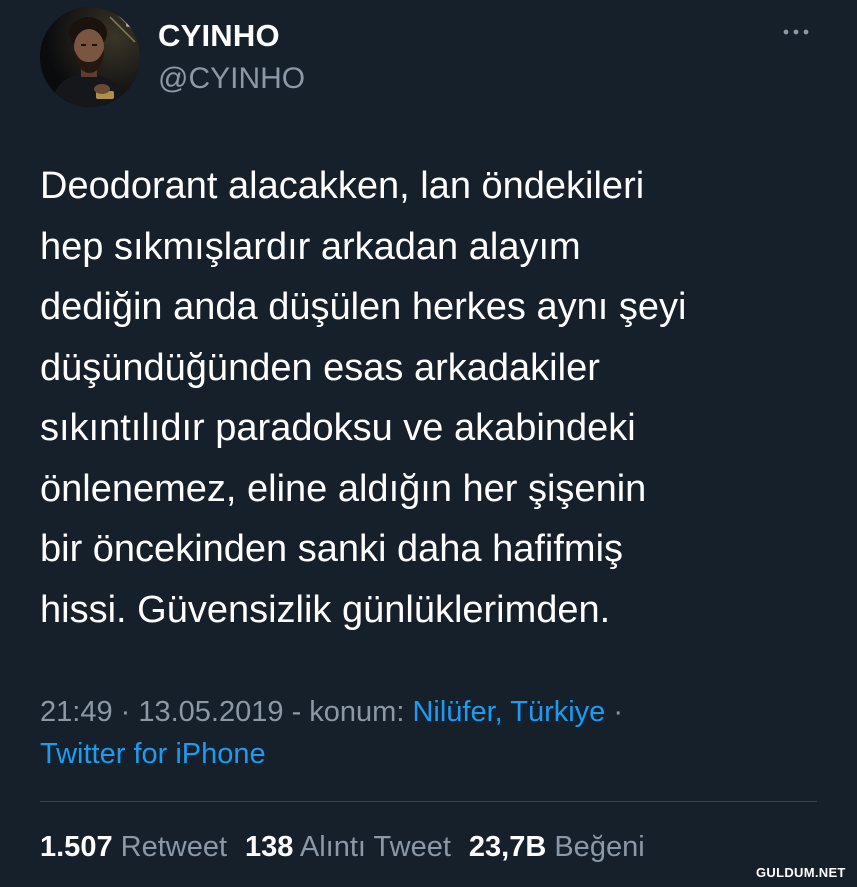 The image size is (857, 887). What do you see at coordinates (507, 847) in the screenshot?
I see `likes-count: 23,7B` at bounding box center [507, 847].